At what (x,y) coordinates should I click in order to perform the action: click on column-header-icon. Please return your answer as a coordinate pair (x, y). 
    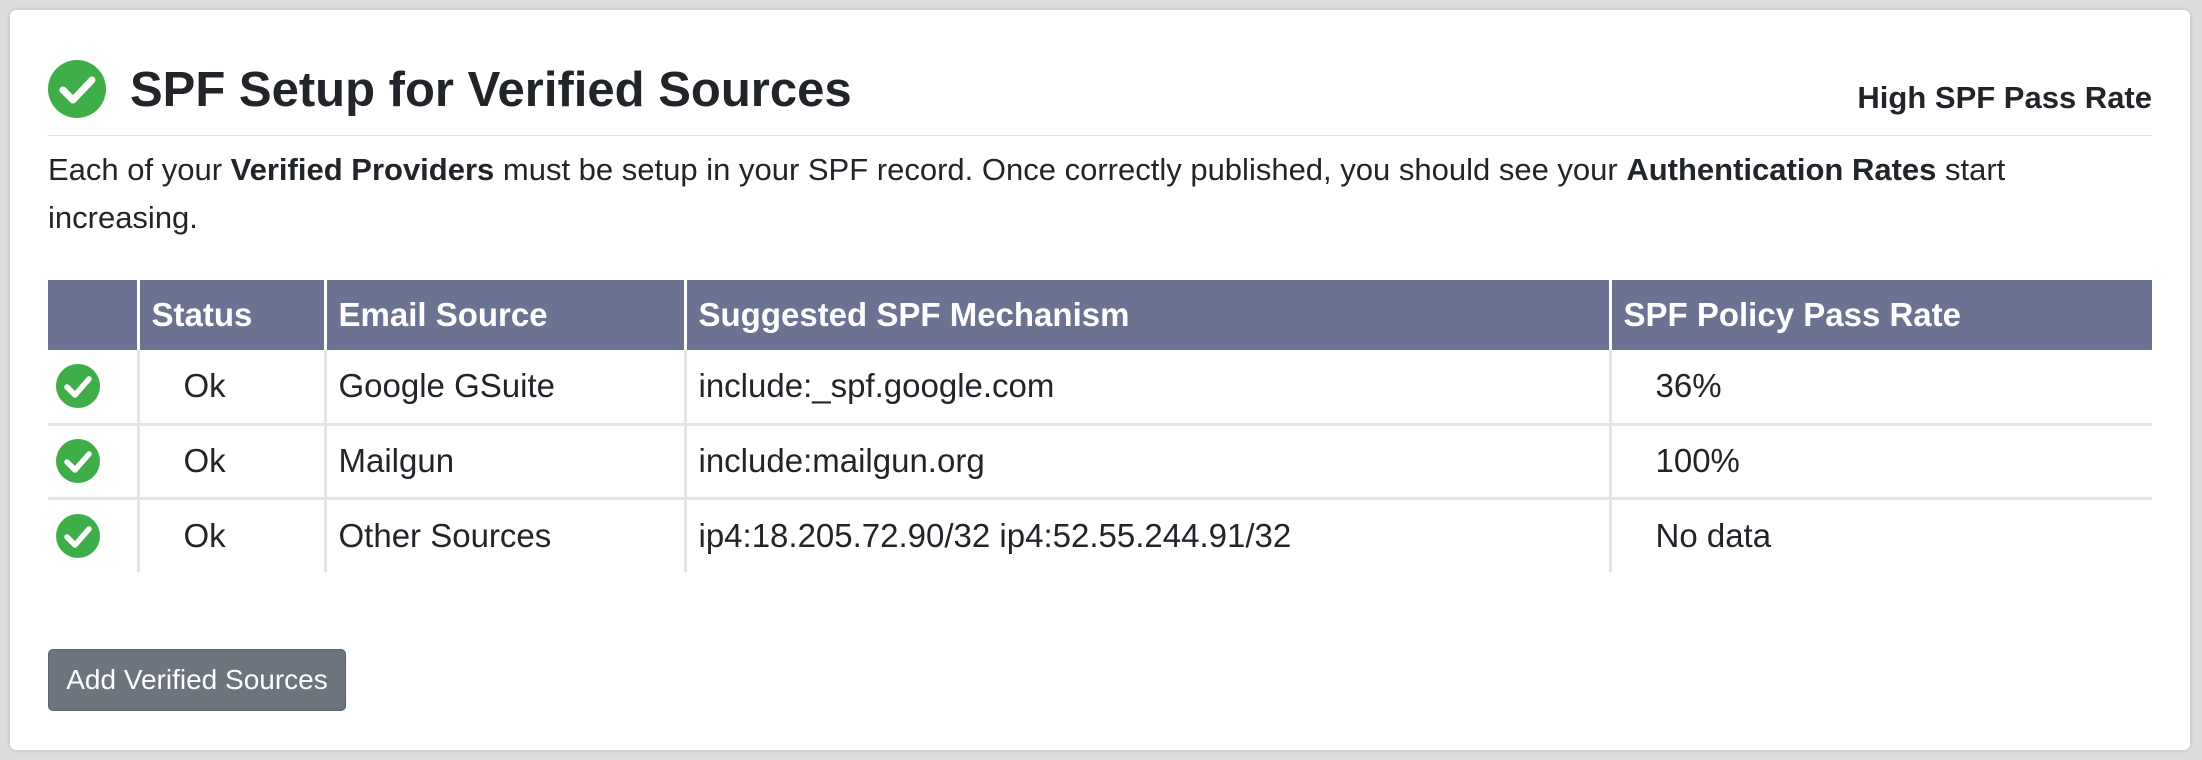
    Looking at the image, I should click on (93, 315).